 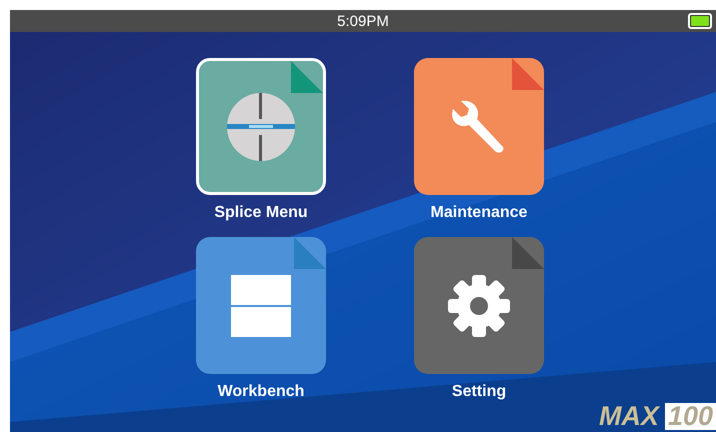 I want to click on tile-label: Maintenance, so click(x=479, y=213).